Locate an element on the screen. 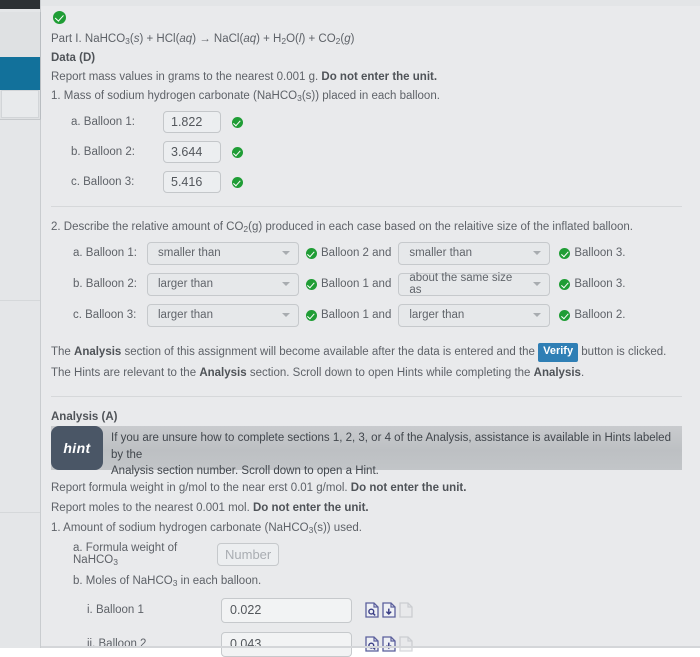 The image size is (700, 657). moles-prompt: b. Moles of NaHCO3 in each balloon. is located at coordinates (366, 581).